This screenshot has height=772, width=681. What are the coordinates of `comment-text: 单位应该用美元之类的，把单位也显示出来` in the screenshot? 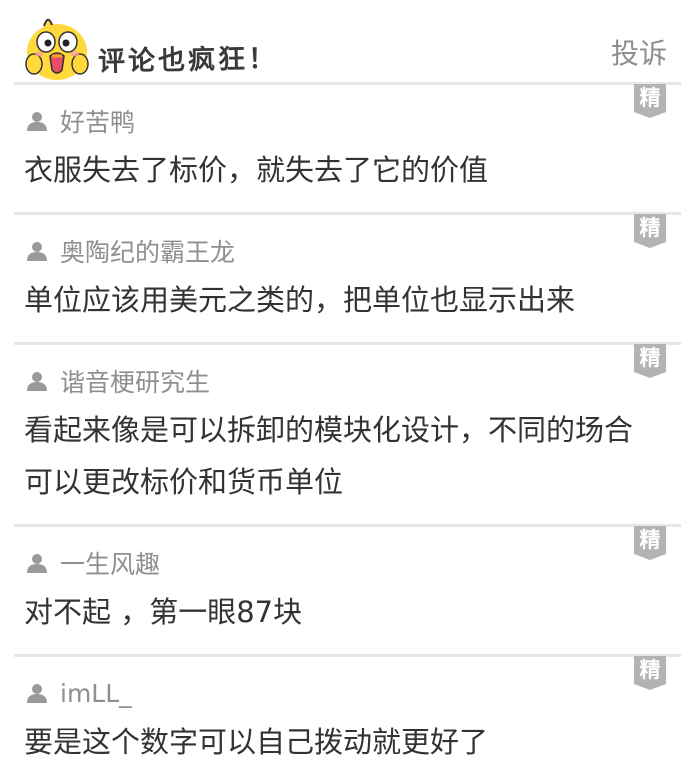 It's located at (300, 300).